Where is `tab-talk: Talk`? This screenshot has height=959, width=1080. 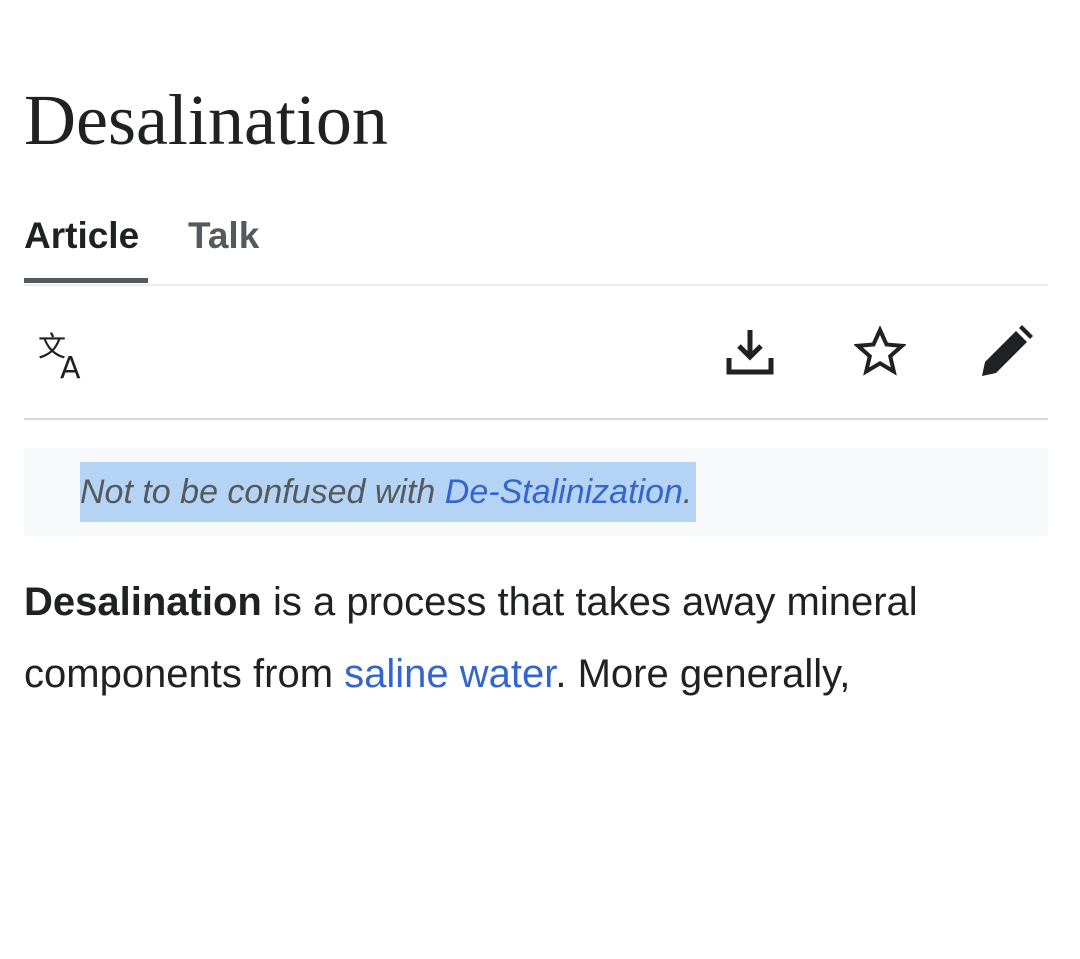 tab-talk: Talk is located at coordinates (223, 236).